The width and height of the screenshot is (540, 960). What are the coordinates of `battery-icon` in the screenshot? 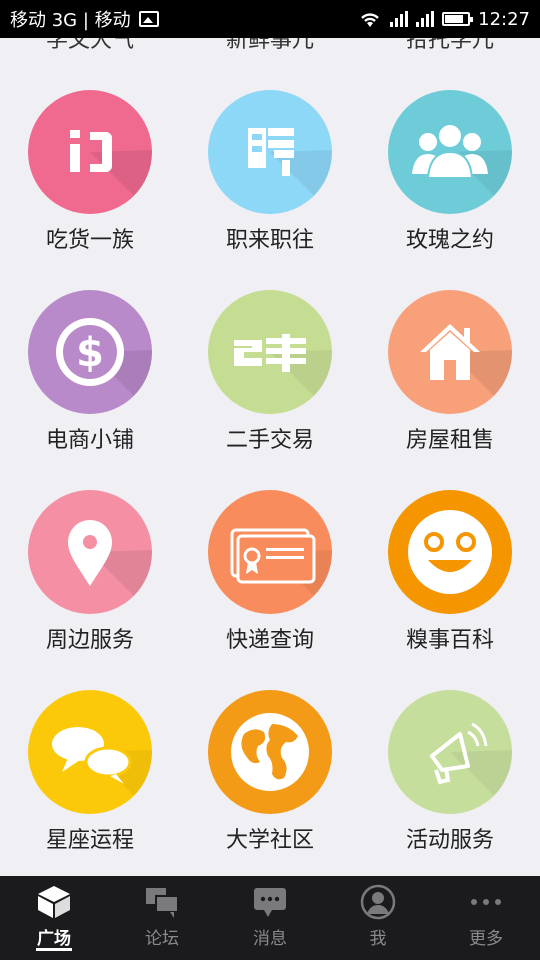 It's located at (458, 19).